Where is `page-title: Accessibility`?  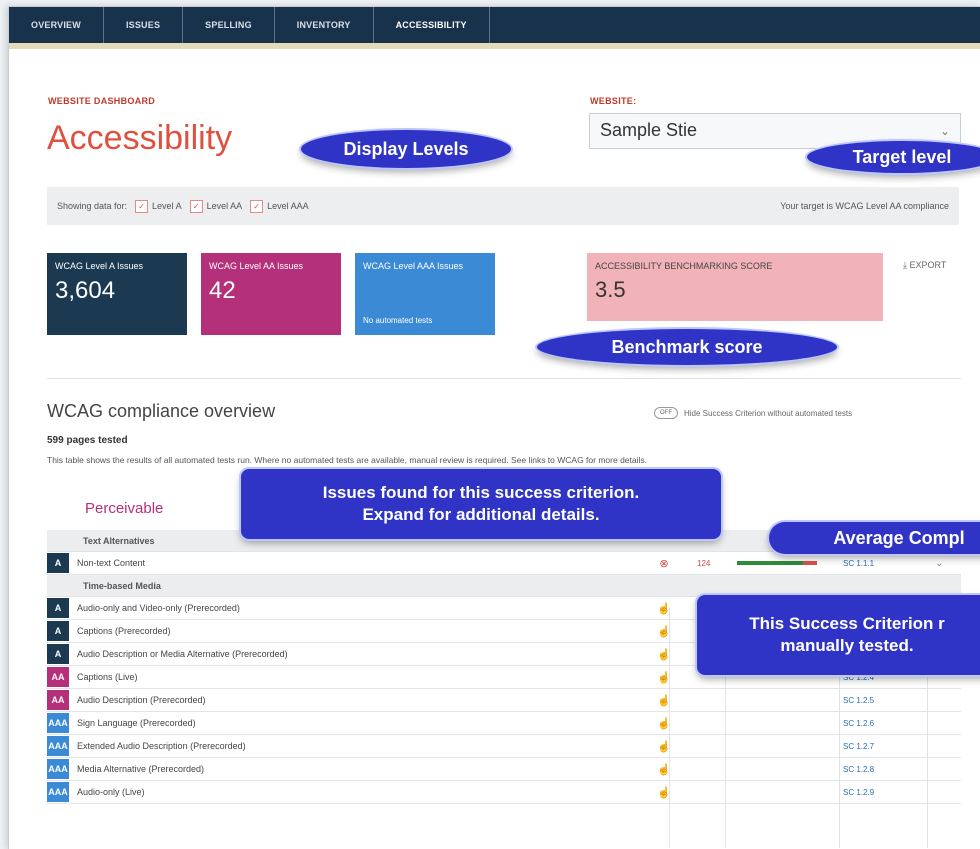 page-title: Accessibility is located at coordinates (140, 138).